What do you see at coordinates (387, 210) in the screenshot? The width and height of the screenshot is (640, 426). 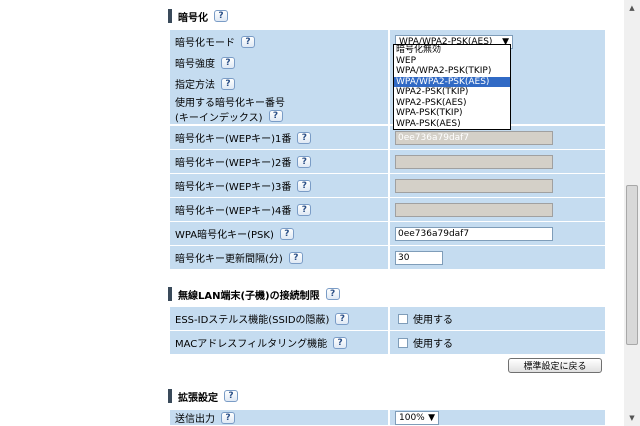 I see `row-wep4: 暗号化キー(WEPキー)4番?` at bounding box center [387, 210].